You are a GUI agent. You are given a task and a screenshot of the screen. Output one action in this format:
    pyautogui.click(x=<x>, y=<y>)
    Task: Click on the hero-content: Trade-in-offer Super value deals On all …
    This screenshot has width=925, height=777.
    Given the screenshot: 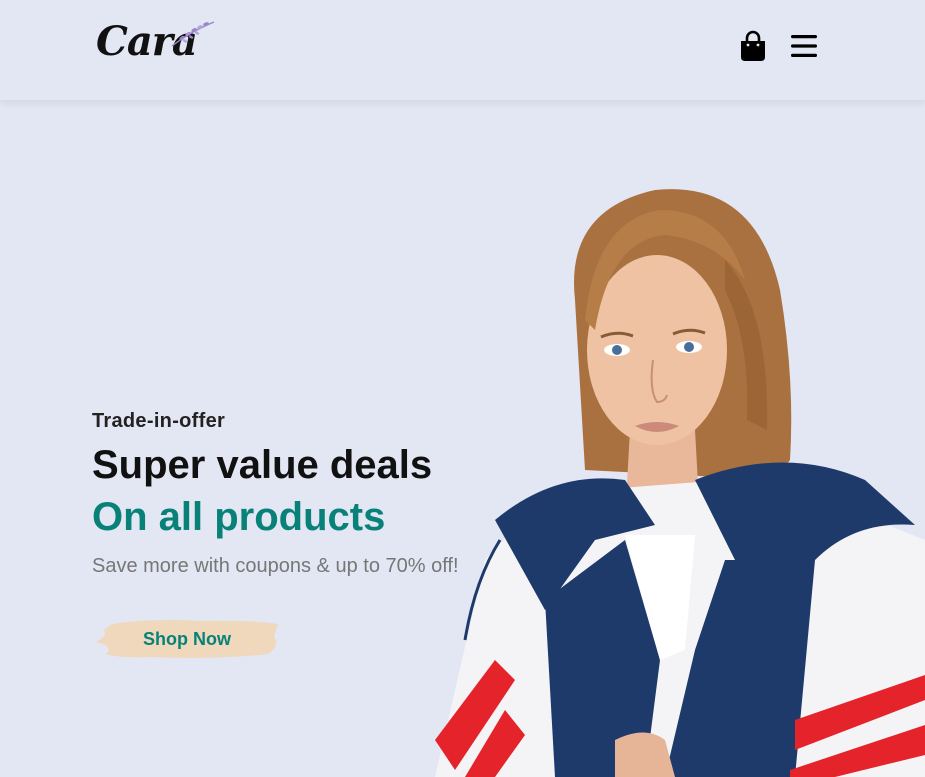 What is the action you would take?
    pyautogui.click(x=332, y=494)
    